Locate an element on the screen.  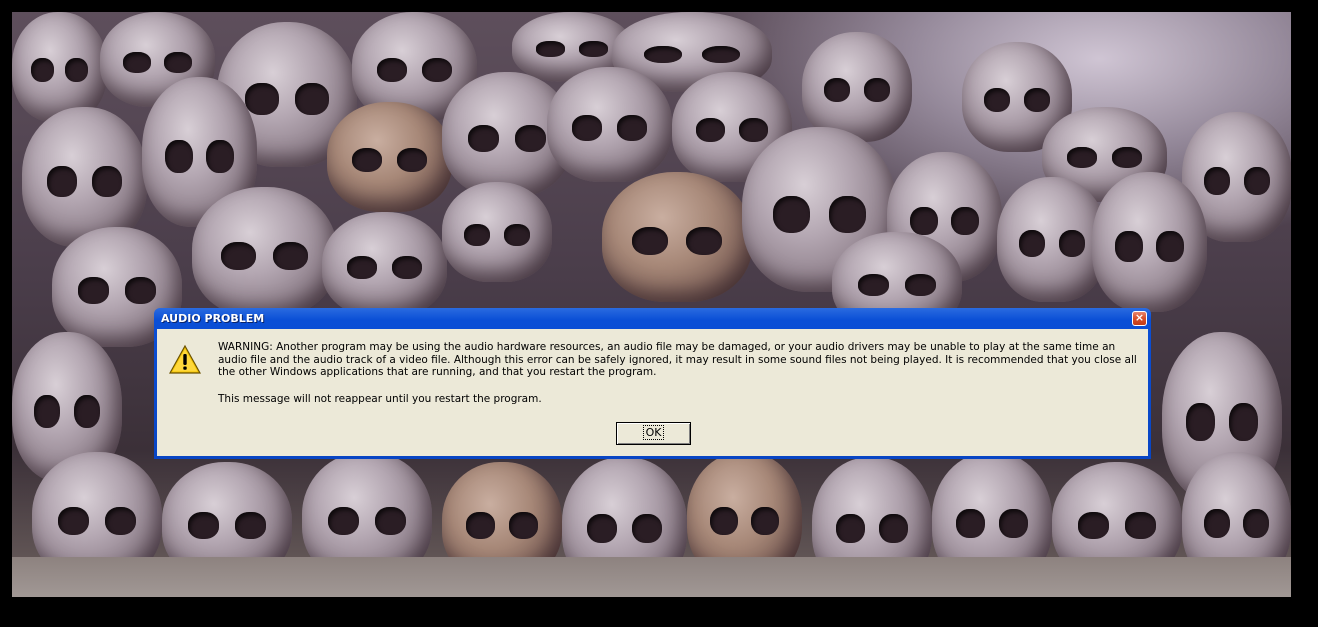
ok-button: OK is located at coordinates (653, 433).